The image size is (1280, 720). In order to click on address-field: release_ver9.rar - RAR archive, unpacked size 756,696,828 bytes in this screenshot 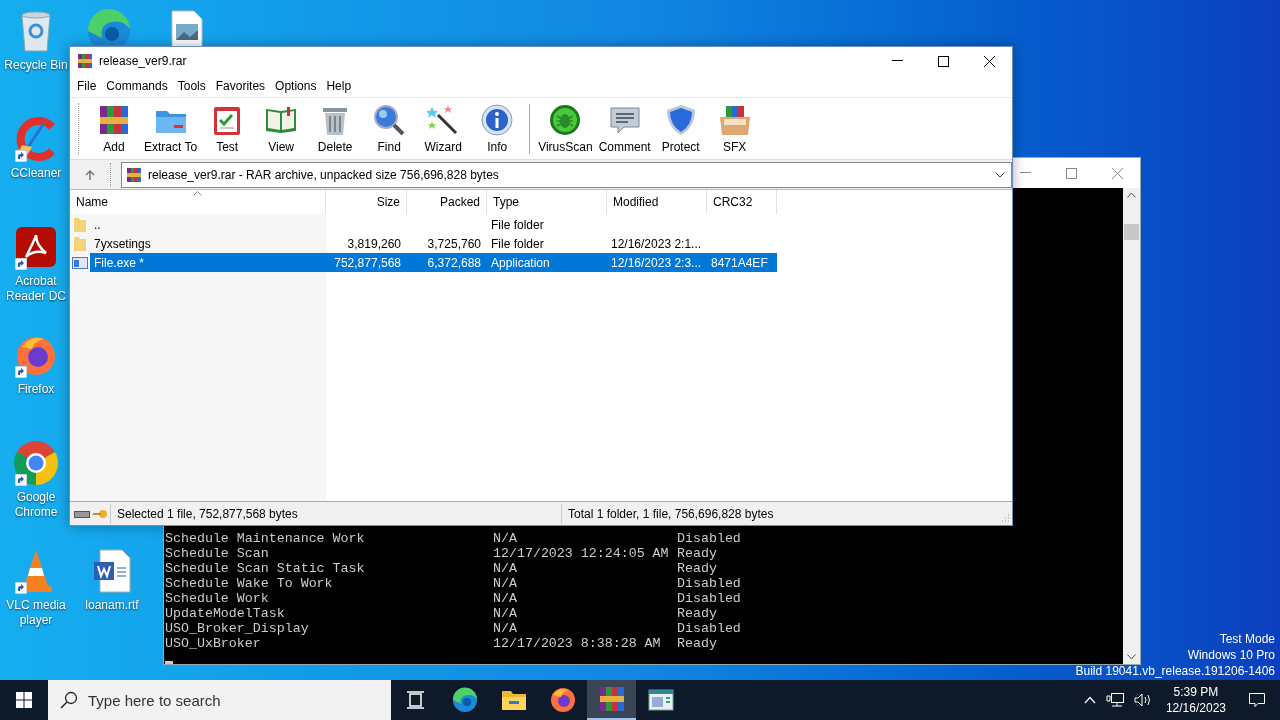, I will do `click(566, 174)`.